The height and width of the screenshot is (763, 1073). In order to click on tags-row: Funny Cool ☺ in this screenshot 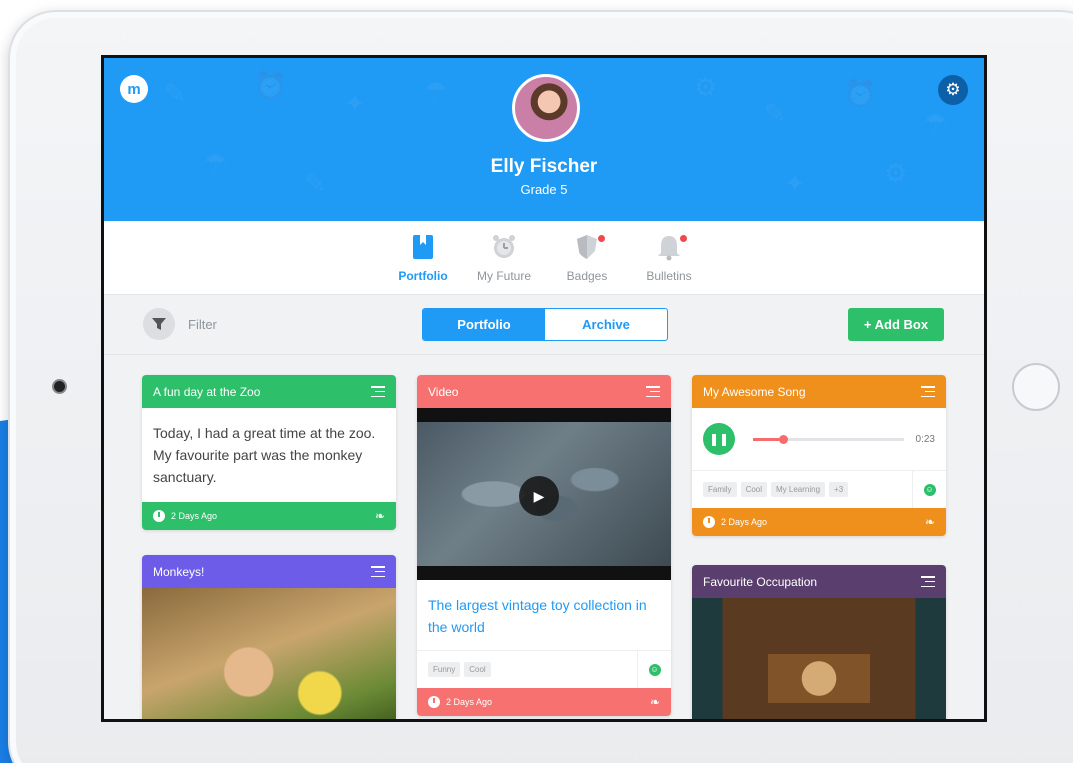, I will do `click(544, 669)`.